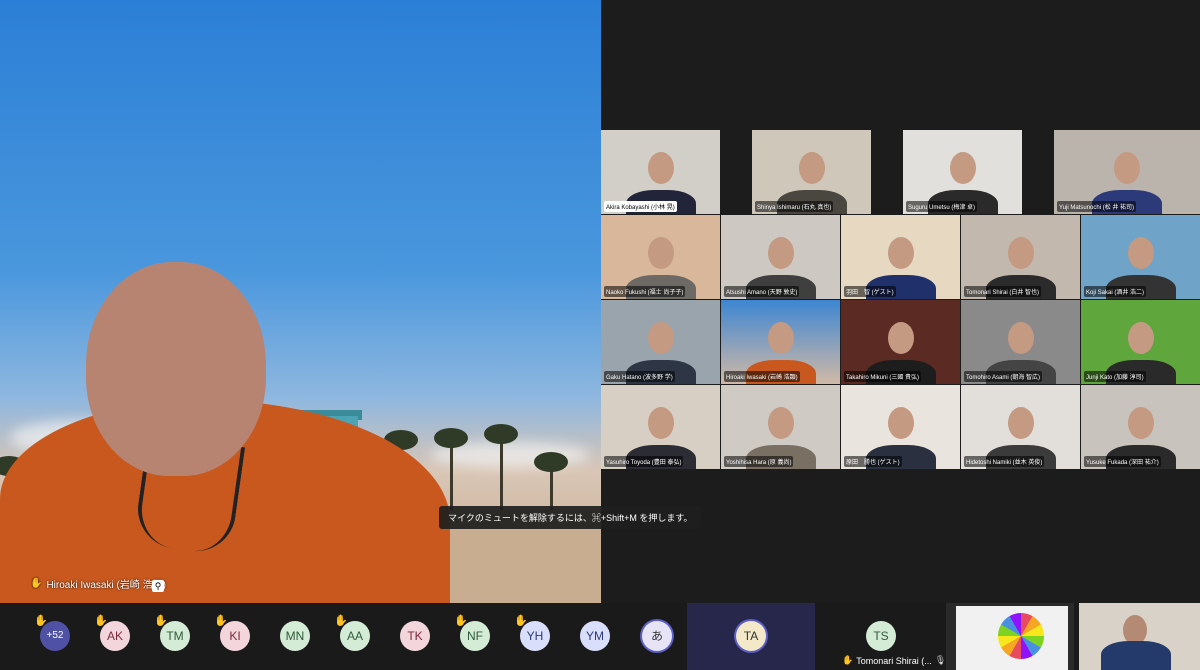  Describe the element at coordinates (780, 257) in the screenshot. I see `participant-tile: Atsushi Amano (天野 敦史)` at that location.